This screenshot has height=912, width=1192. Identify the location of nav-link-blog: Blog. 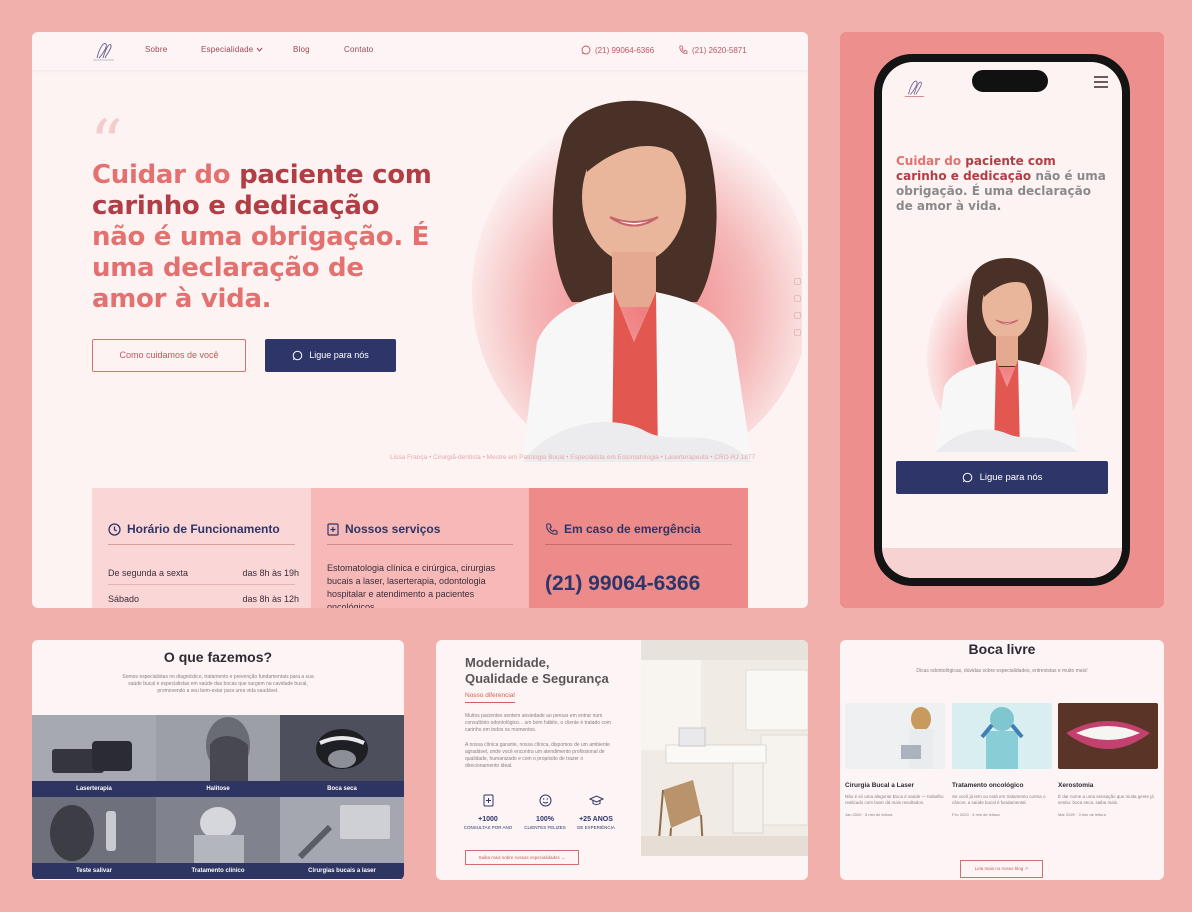
(301, 49).